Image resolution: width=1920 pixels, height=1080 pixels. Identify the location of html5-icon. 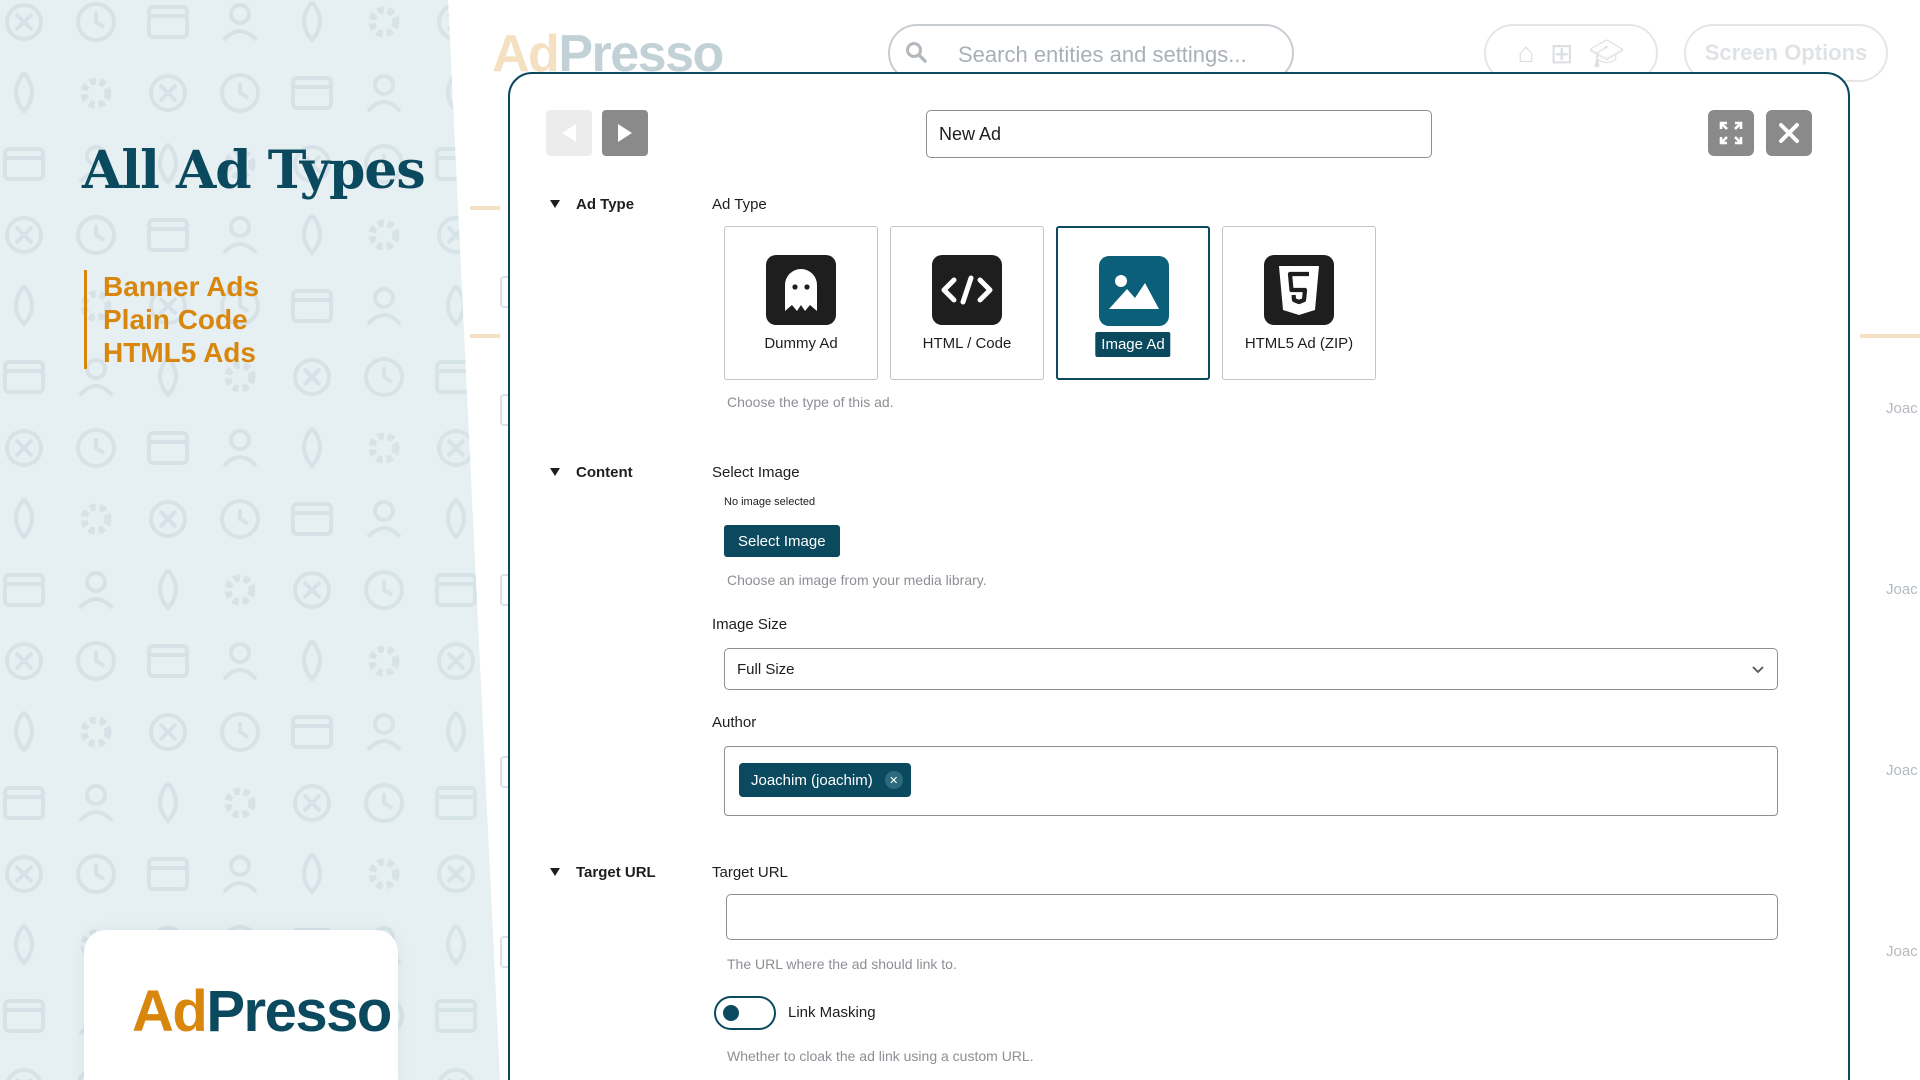
(1299, 290).